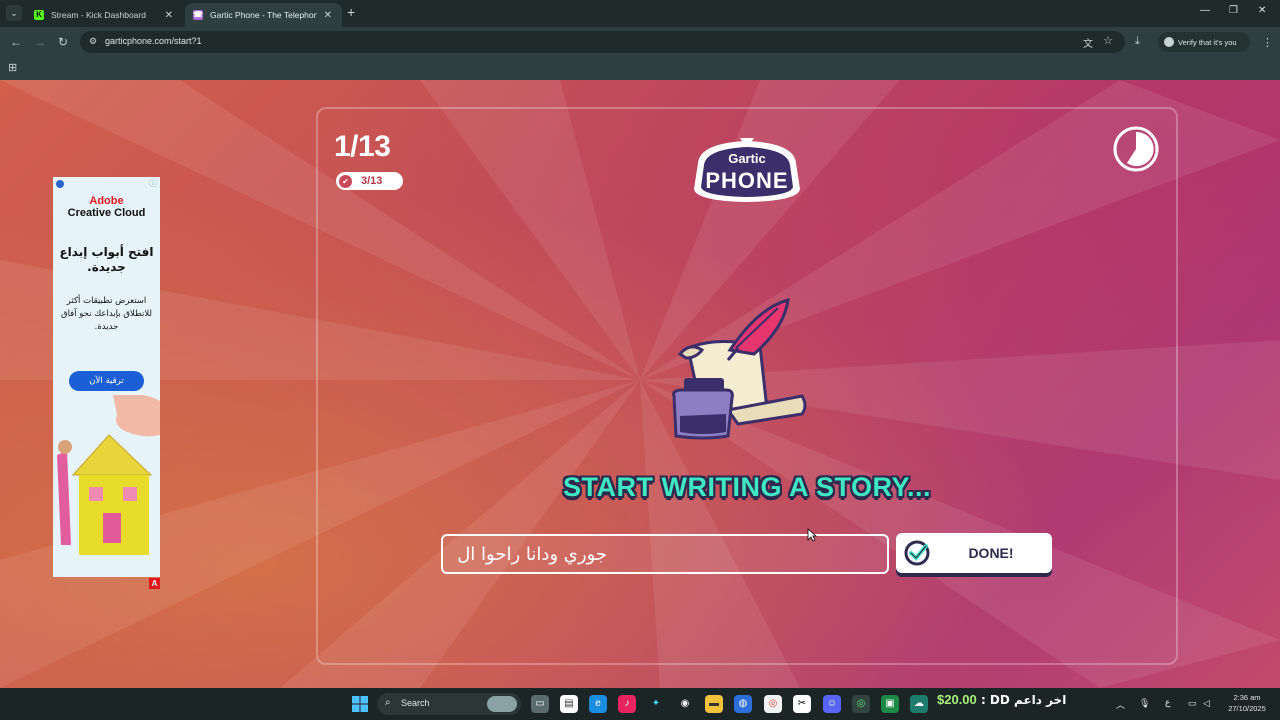 The height and width of the screenshot is (720, 1280). What do you see at coordinates (1192, 703) in the screenshot?
I see `network-icon: ▭` at bounding box center [1192, 703].